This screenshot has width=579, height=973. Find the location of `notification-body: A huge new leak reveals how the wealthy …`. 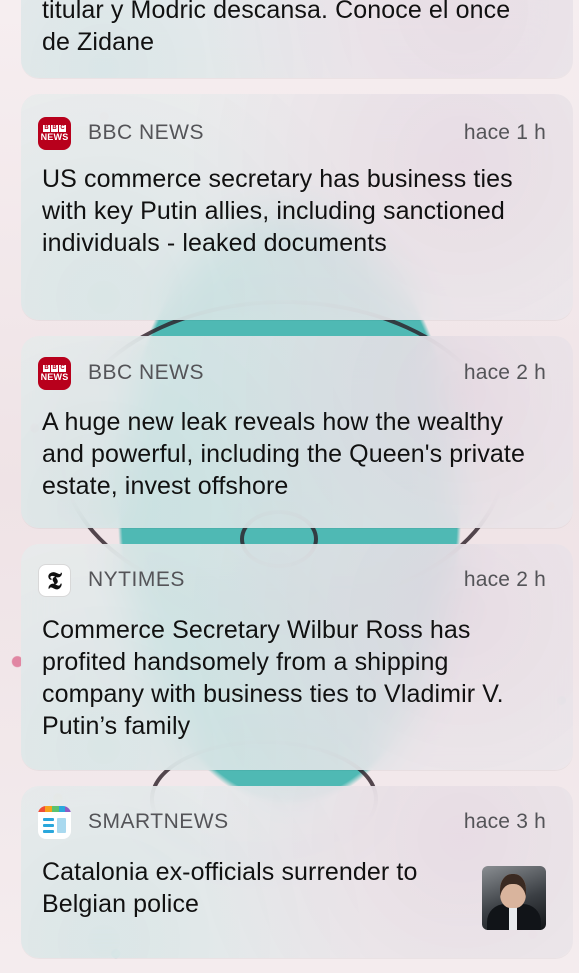

notification-body: A huge new leak reveals how the wealthy … is located at coordinates (283, 454).